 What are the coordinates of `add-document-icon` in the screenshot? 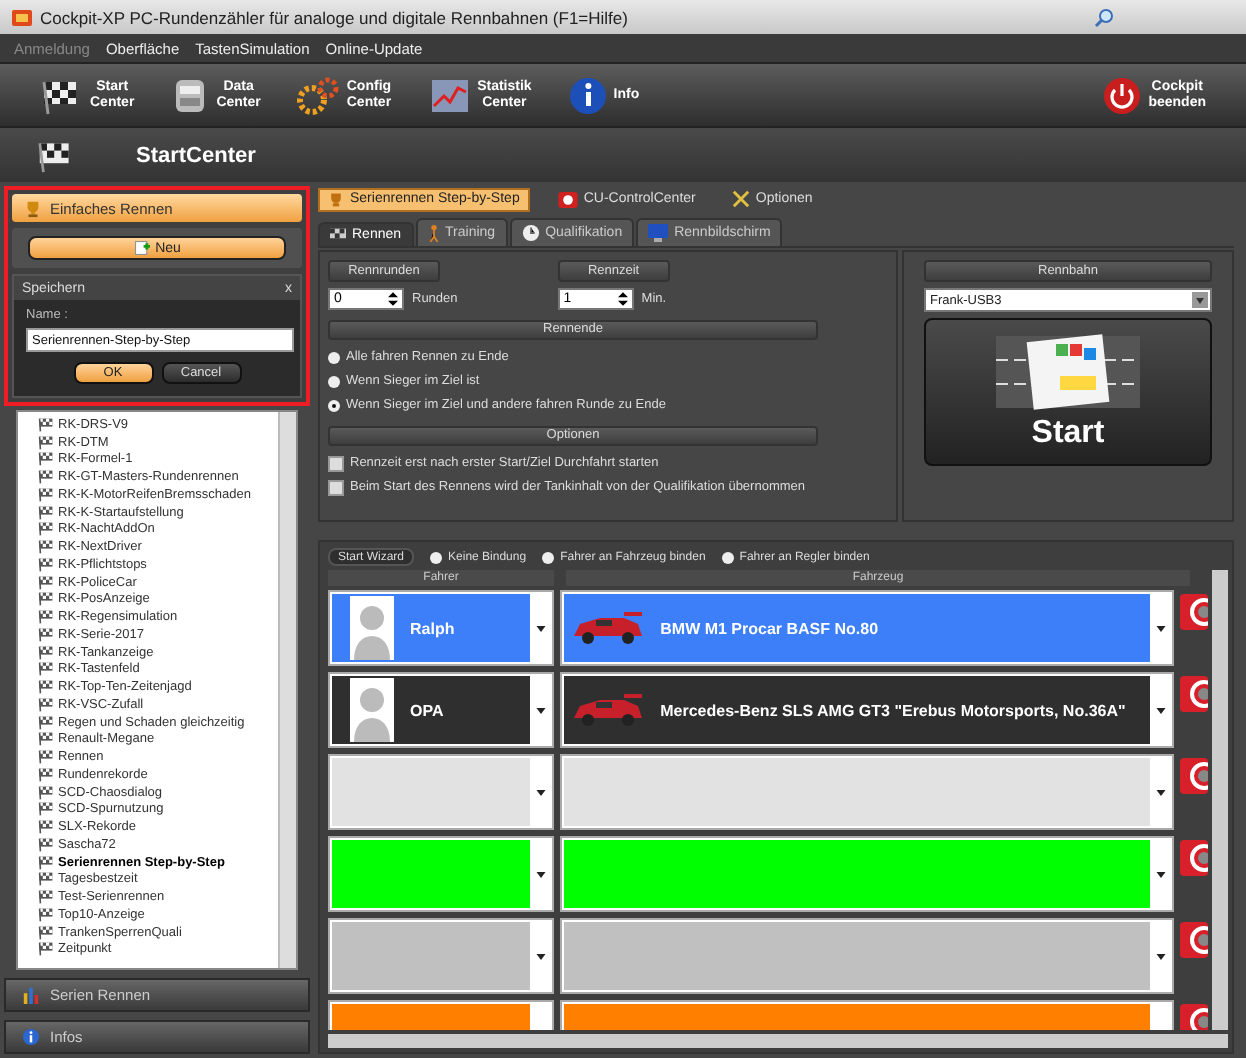 It's located at (141, 248).